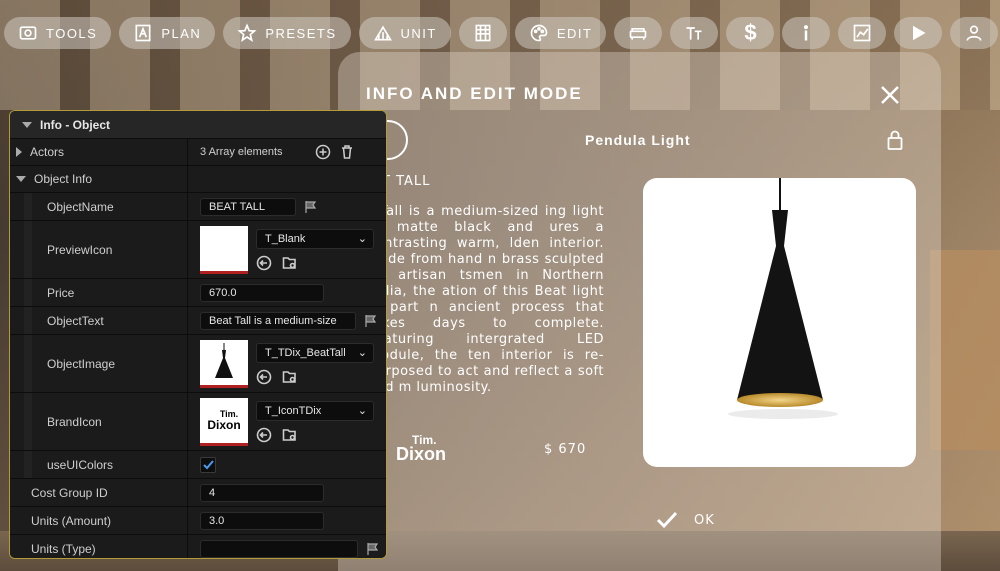 The width and height of the screenshot is (1000, 571). What do you see at coordinates (98, 292) in the screenshot?
I see `price-label: Price` at bounding box center [98, 292].